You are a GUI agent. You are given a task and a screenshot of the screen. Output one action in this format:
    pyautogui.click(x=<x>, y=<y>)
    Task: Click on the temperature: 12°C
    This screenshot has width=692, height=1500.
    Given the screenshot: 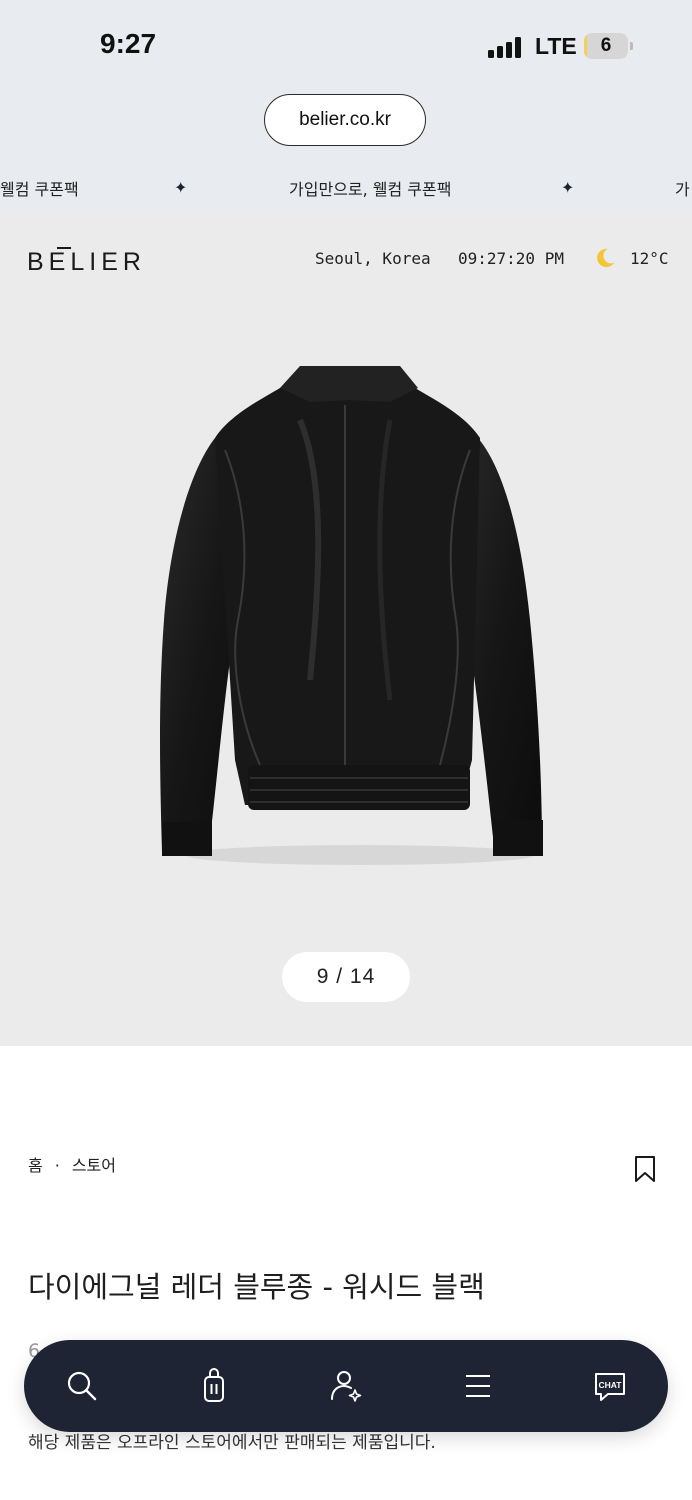 What is the action you would take?
    pyautogui.click(x=649, y=258)
    